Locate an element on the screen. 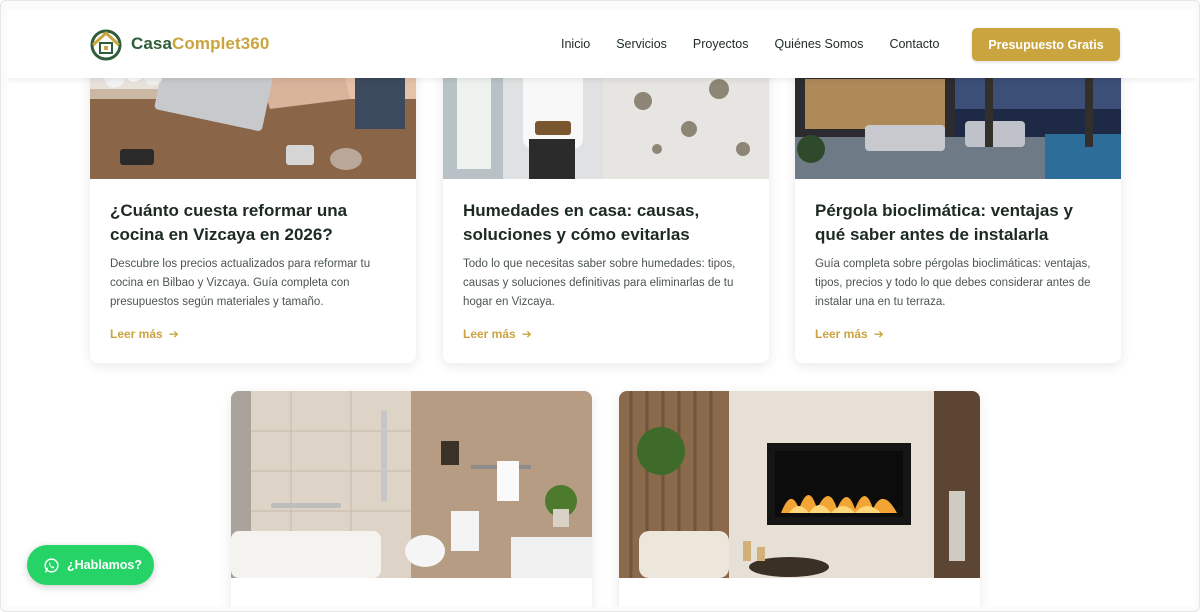 This screenshot has height=612, width=1200. nav-link-inicio: Inicio is located at coordinates (575, 44).